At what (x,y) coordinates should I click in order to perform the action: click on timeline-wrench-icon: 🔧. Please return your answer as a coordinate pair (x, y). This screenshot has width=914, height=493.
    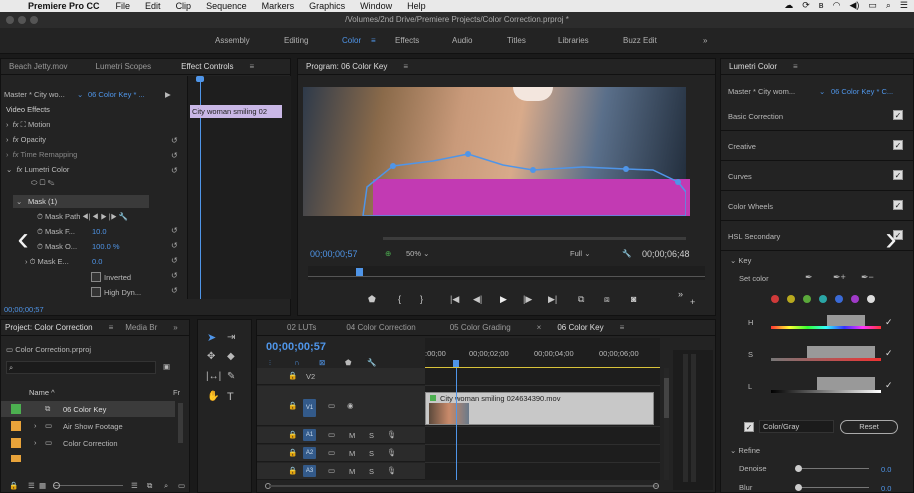
    Looking at the image, I should click on (371, 362).